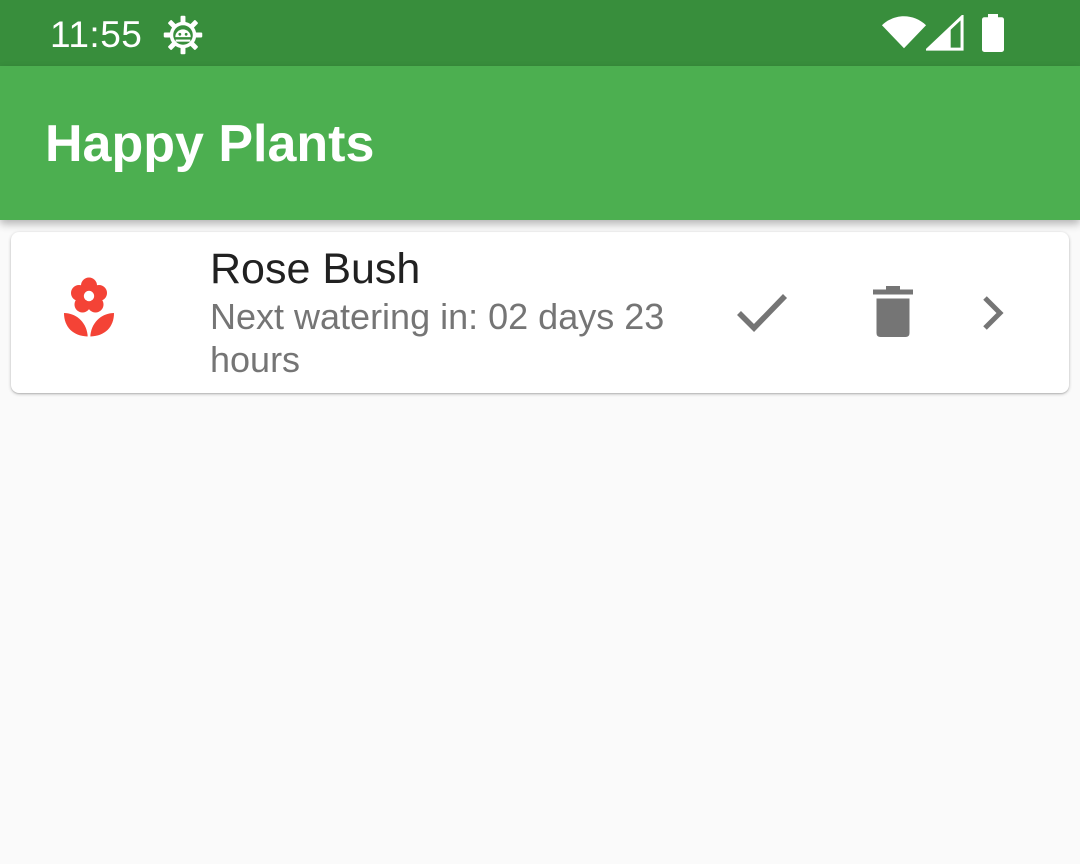 Image resolution: width=1080 pixels, height=864 pixels. I want to click on wifi-icon, so click(904, 32).